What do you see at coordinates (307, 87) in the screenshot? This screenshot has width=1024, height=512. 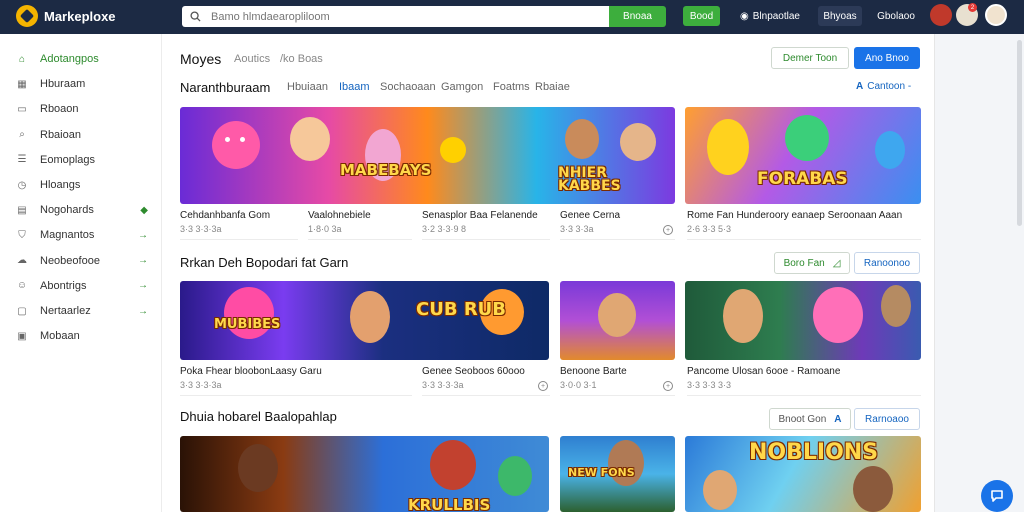 I see `tab-1: Hbuiaan` at bounding box center [307, 87].